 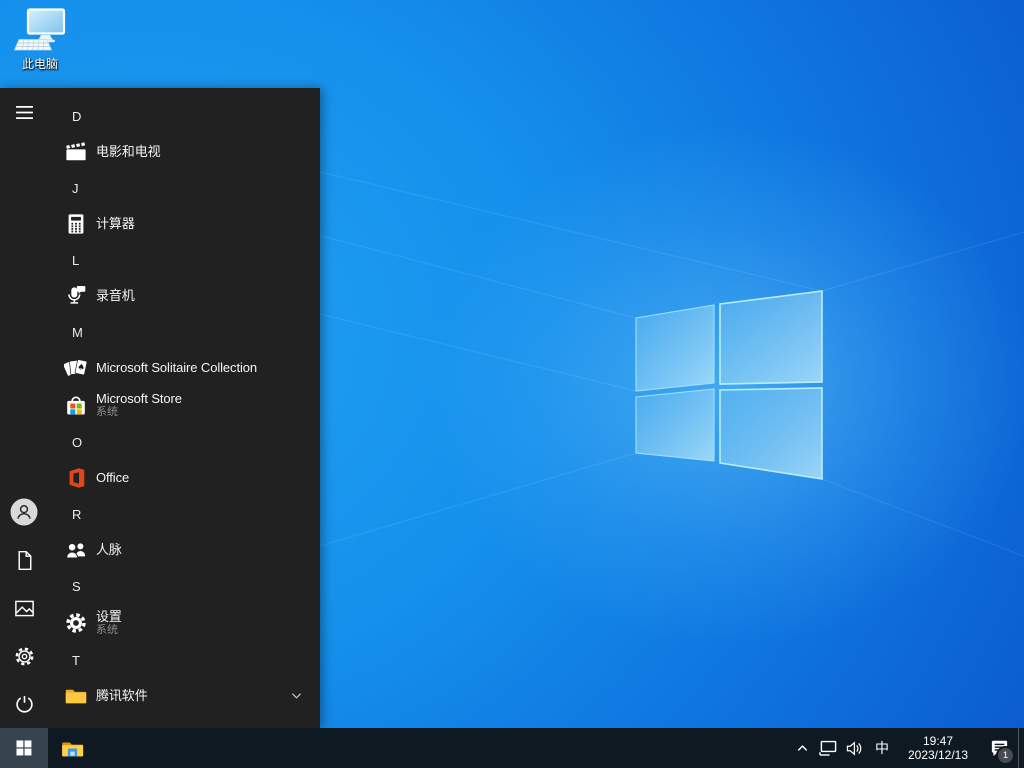 I want to click on power-icon, so click(x=24, y=704).